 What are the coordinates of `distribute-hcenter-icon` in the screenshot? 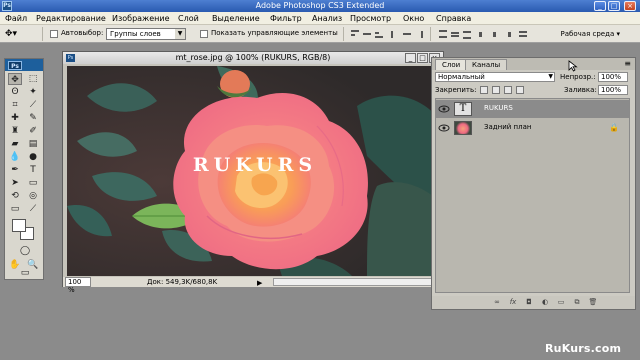 It's located at (495, 34).